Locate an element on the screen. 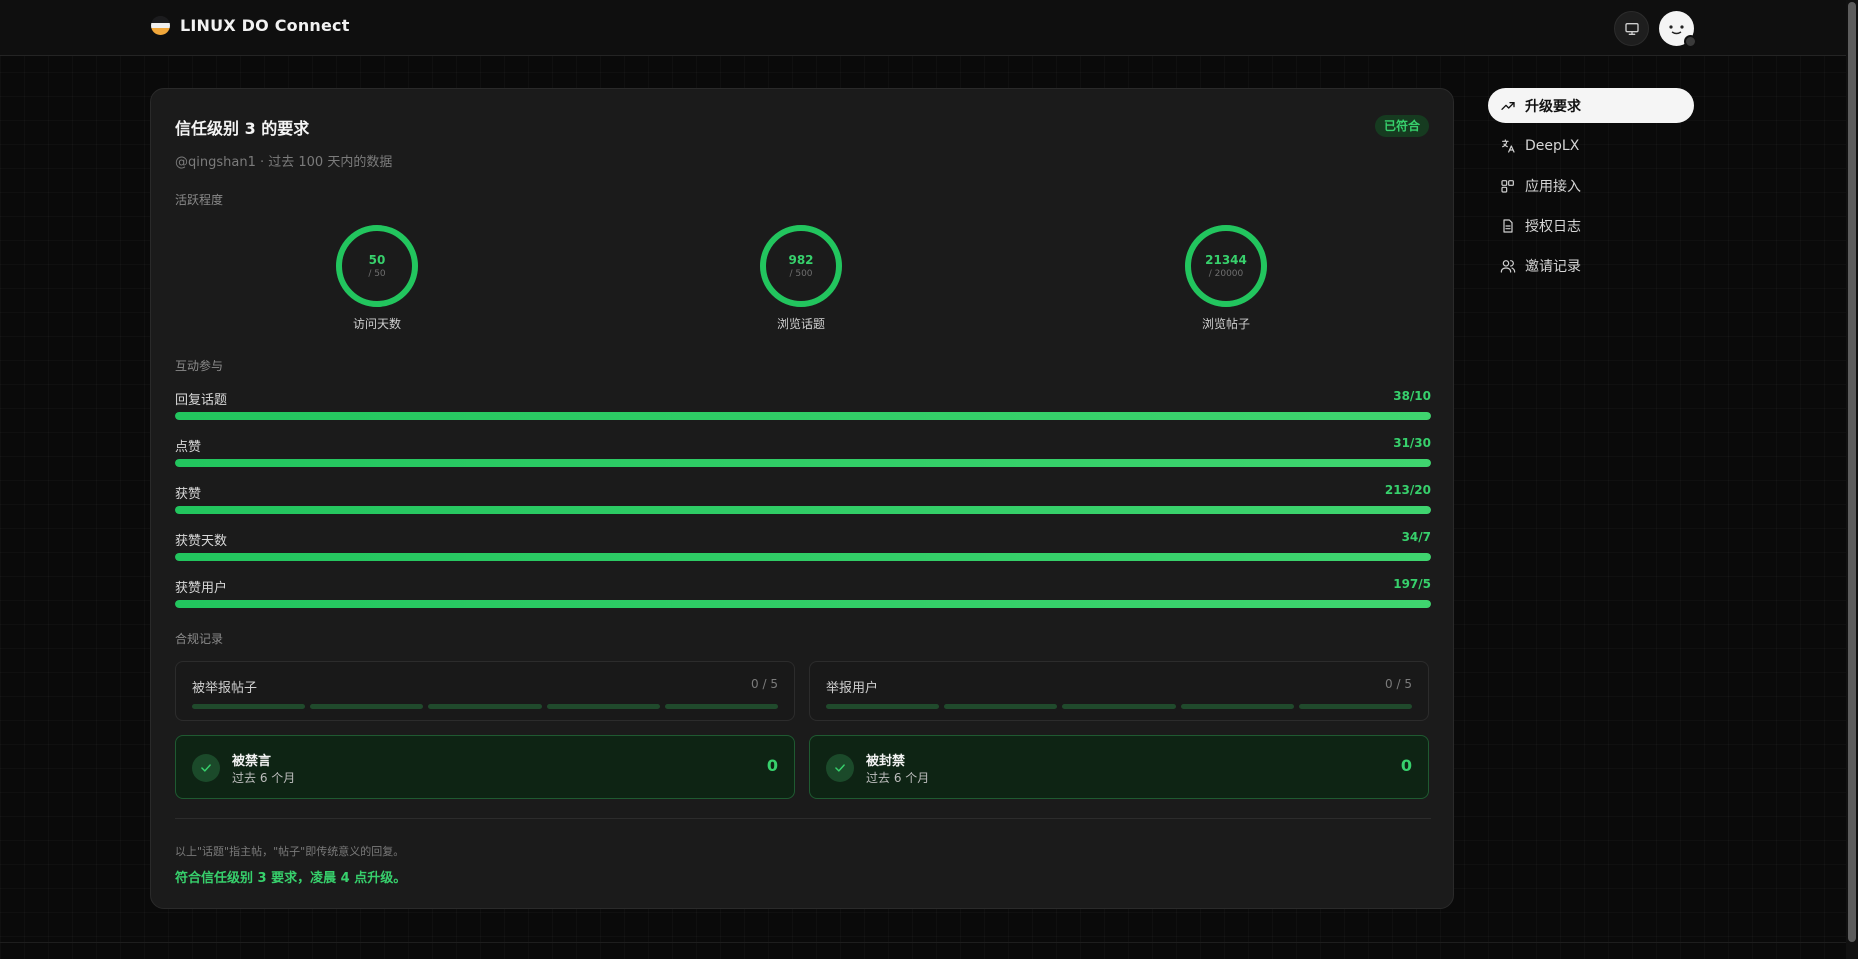  bar-liked-users: 获赞用户 197/5 is located at coordinates (803, 597).